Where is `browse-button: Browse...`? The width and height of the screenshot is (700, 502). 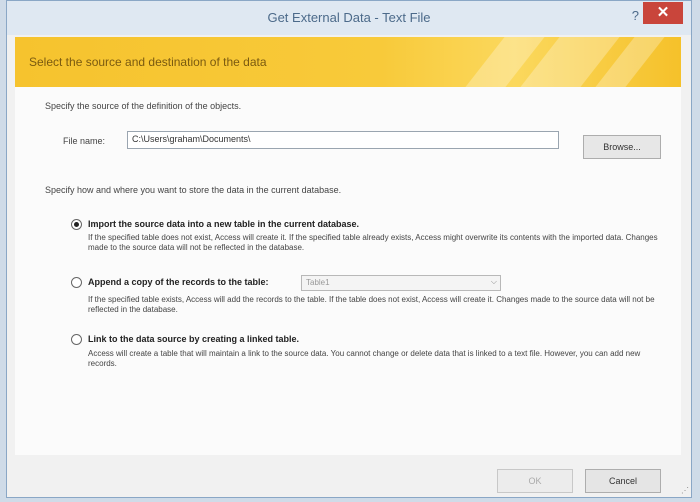
browse-button: Browse... is located at coordinates (622, 147).